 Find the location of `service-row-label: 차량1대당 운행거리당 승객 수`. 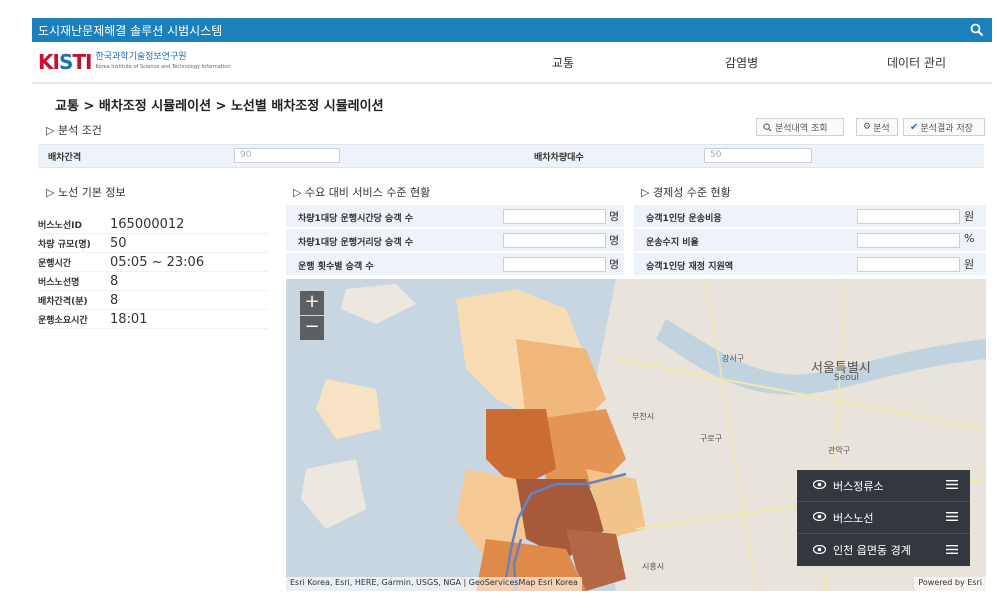

service-row-label: 차량1대당 운행거리당 승객 수 is located at coordinates (356, 243).